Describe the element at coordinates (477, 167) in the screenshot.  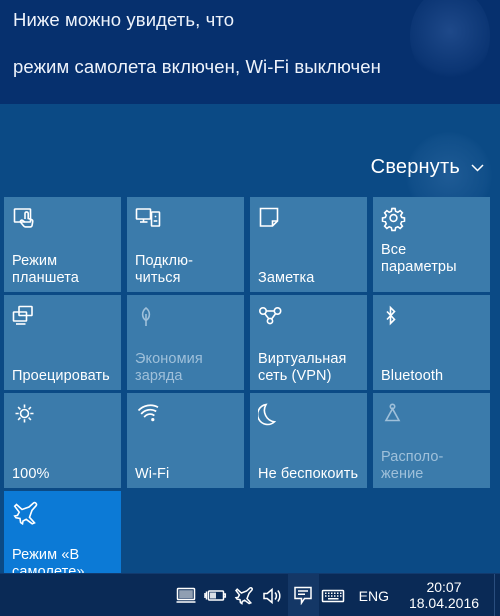
I see `chevron-down-icon` at that location.